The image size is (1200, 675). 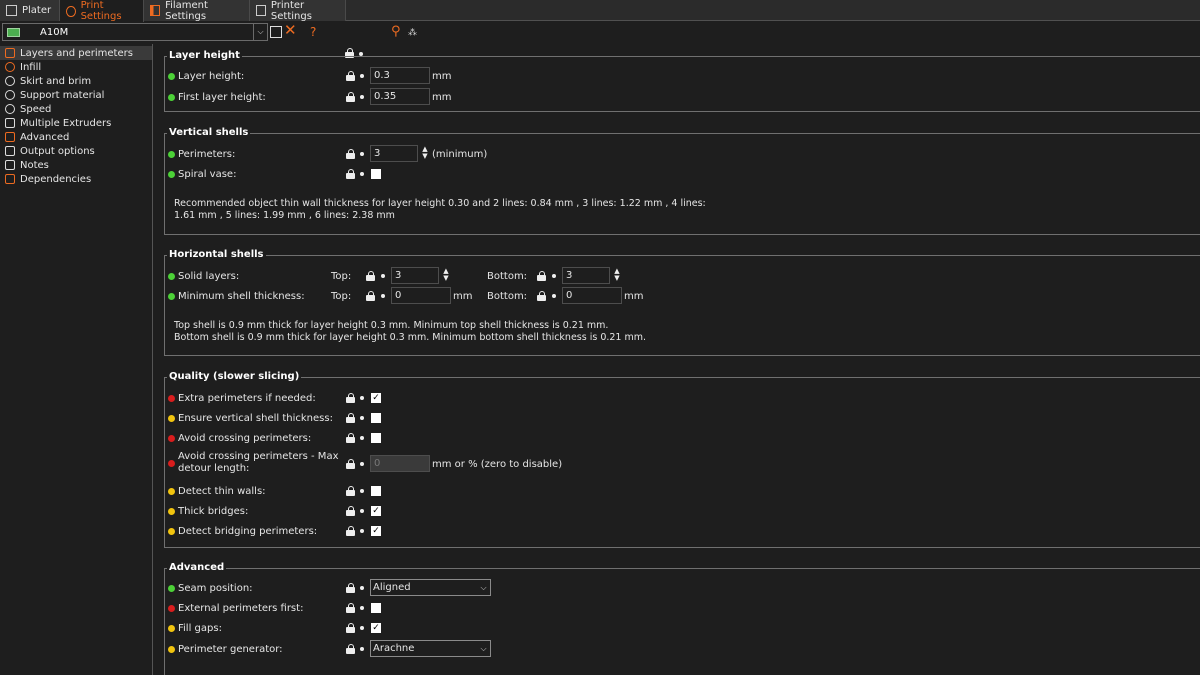 What do you see at coordinates (430, 648) in the screenshot?
I see `perimeter-generator-select: Arachne ⌵` at bounding box center [430, 648].